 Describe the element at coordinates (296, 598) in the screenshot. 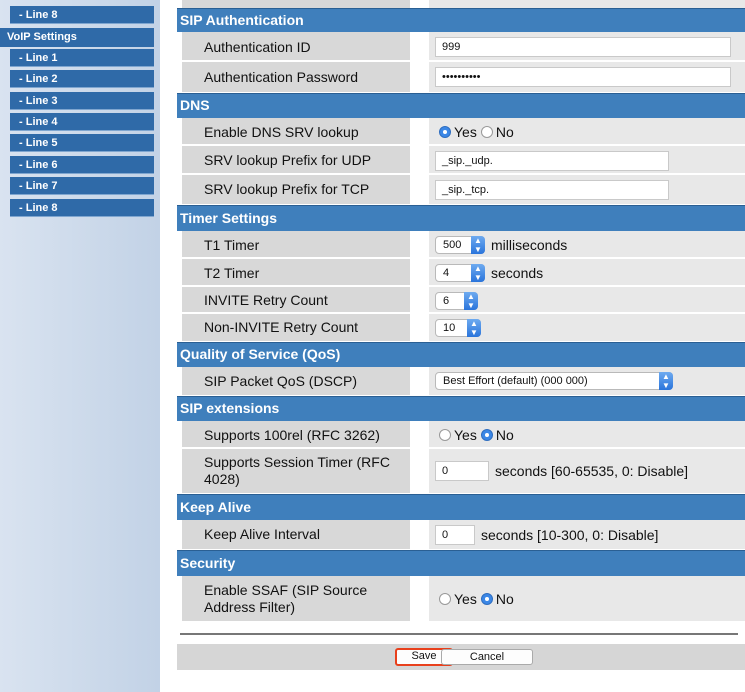

I see `enable-ssaf-label: Enable SSAF (SIP Source Address Filter)` at that location.